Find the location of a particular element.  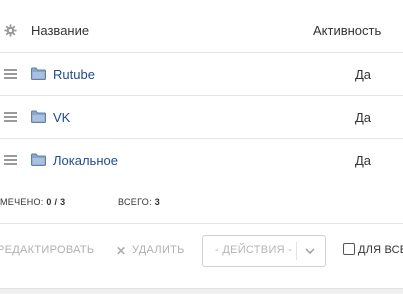

column-header-active: Активность is located at coordinates (347, 30).